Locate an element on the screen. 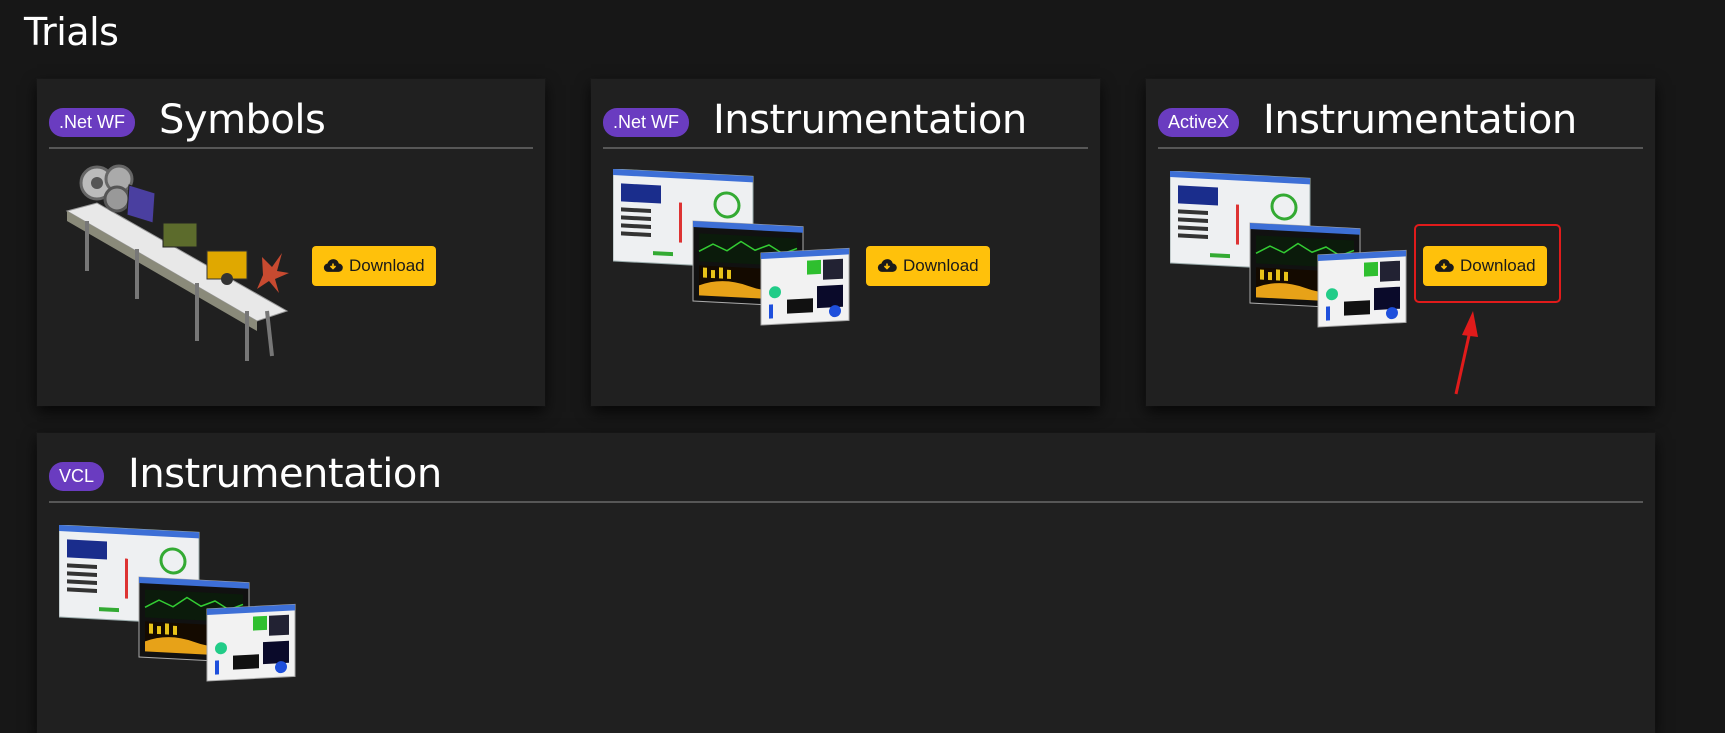 The width and height of the screenshot is (1725, 733). platform-badge: VCL is located at coordinates (77, 476).